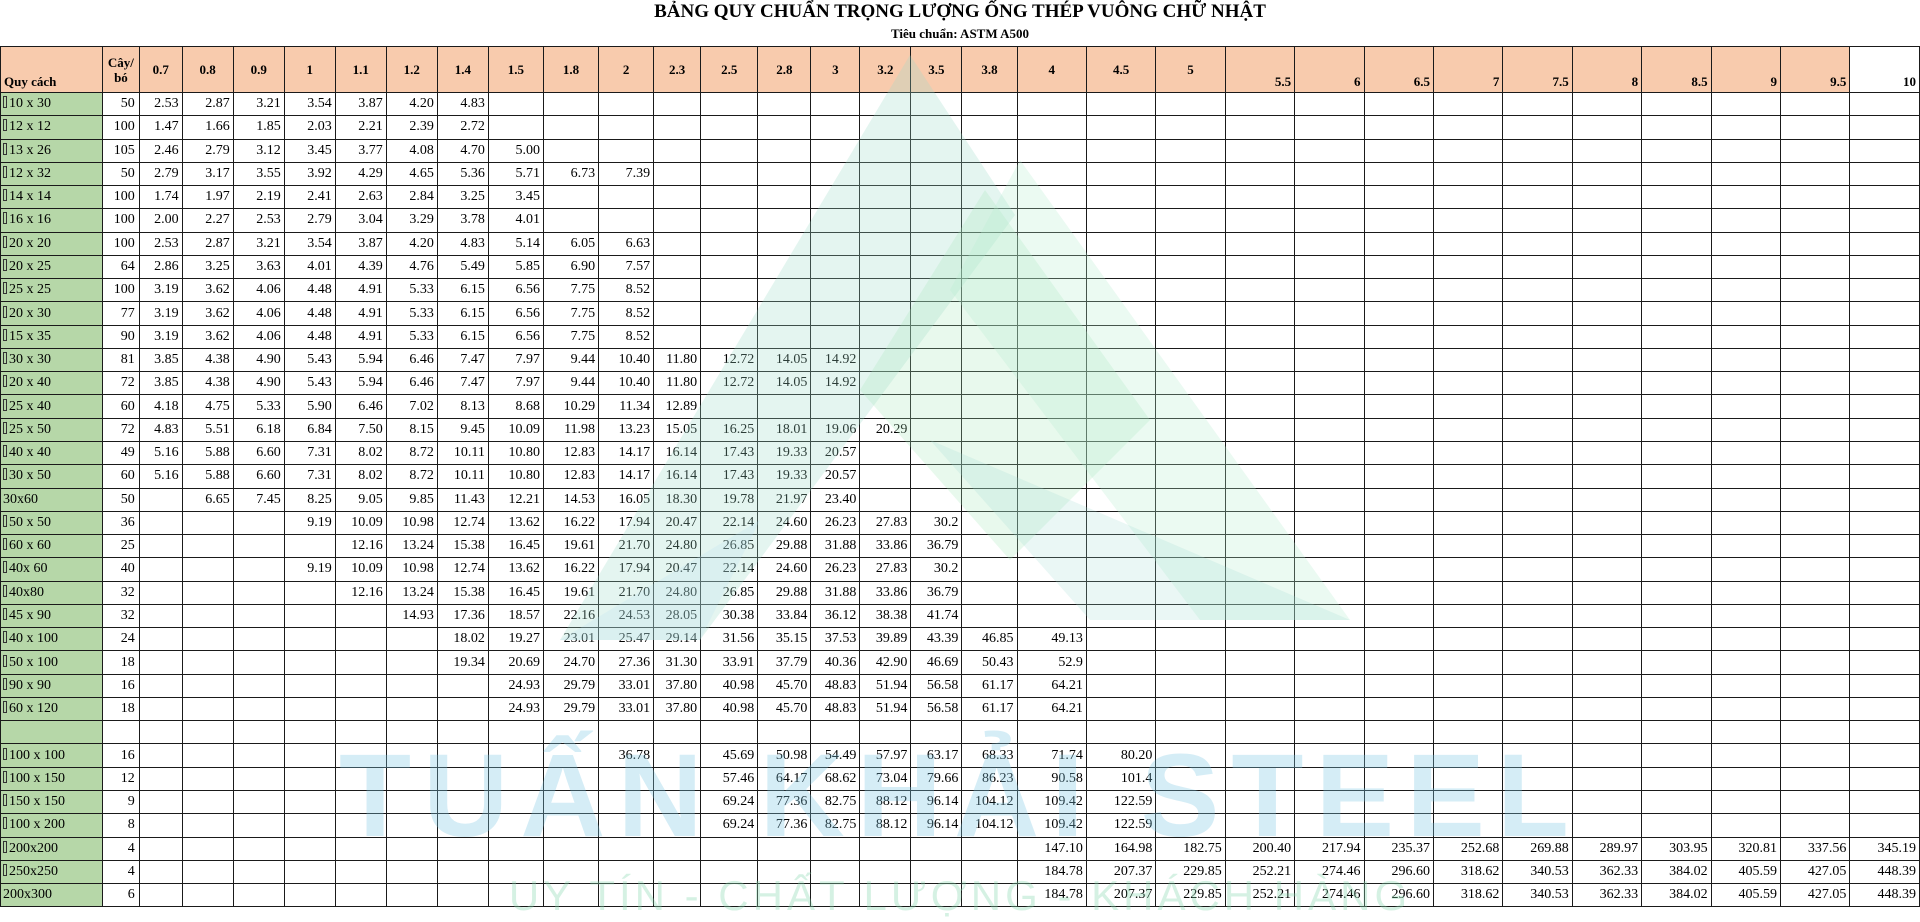  I want to click on weight-cell: 10.40, so click(626, 360).